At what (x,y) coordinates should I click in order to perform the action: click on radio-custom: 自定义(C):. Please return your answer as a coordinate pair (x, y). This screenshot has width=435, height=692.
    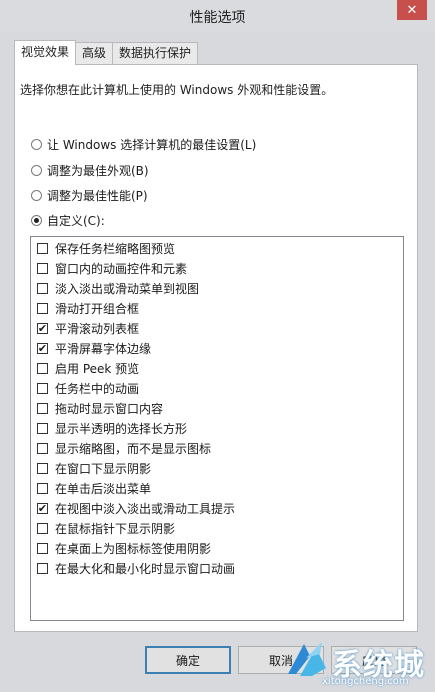
    Looking at the image, I should click on (68, 220).